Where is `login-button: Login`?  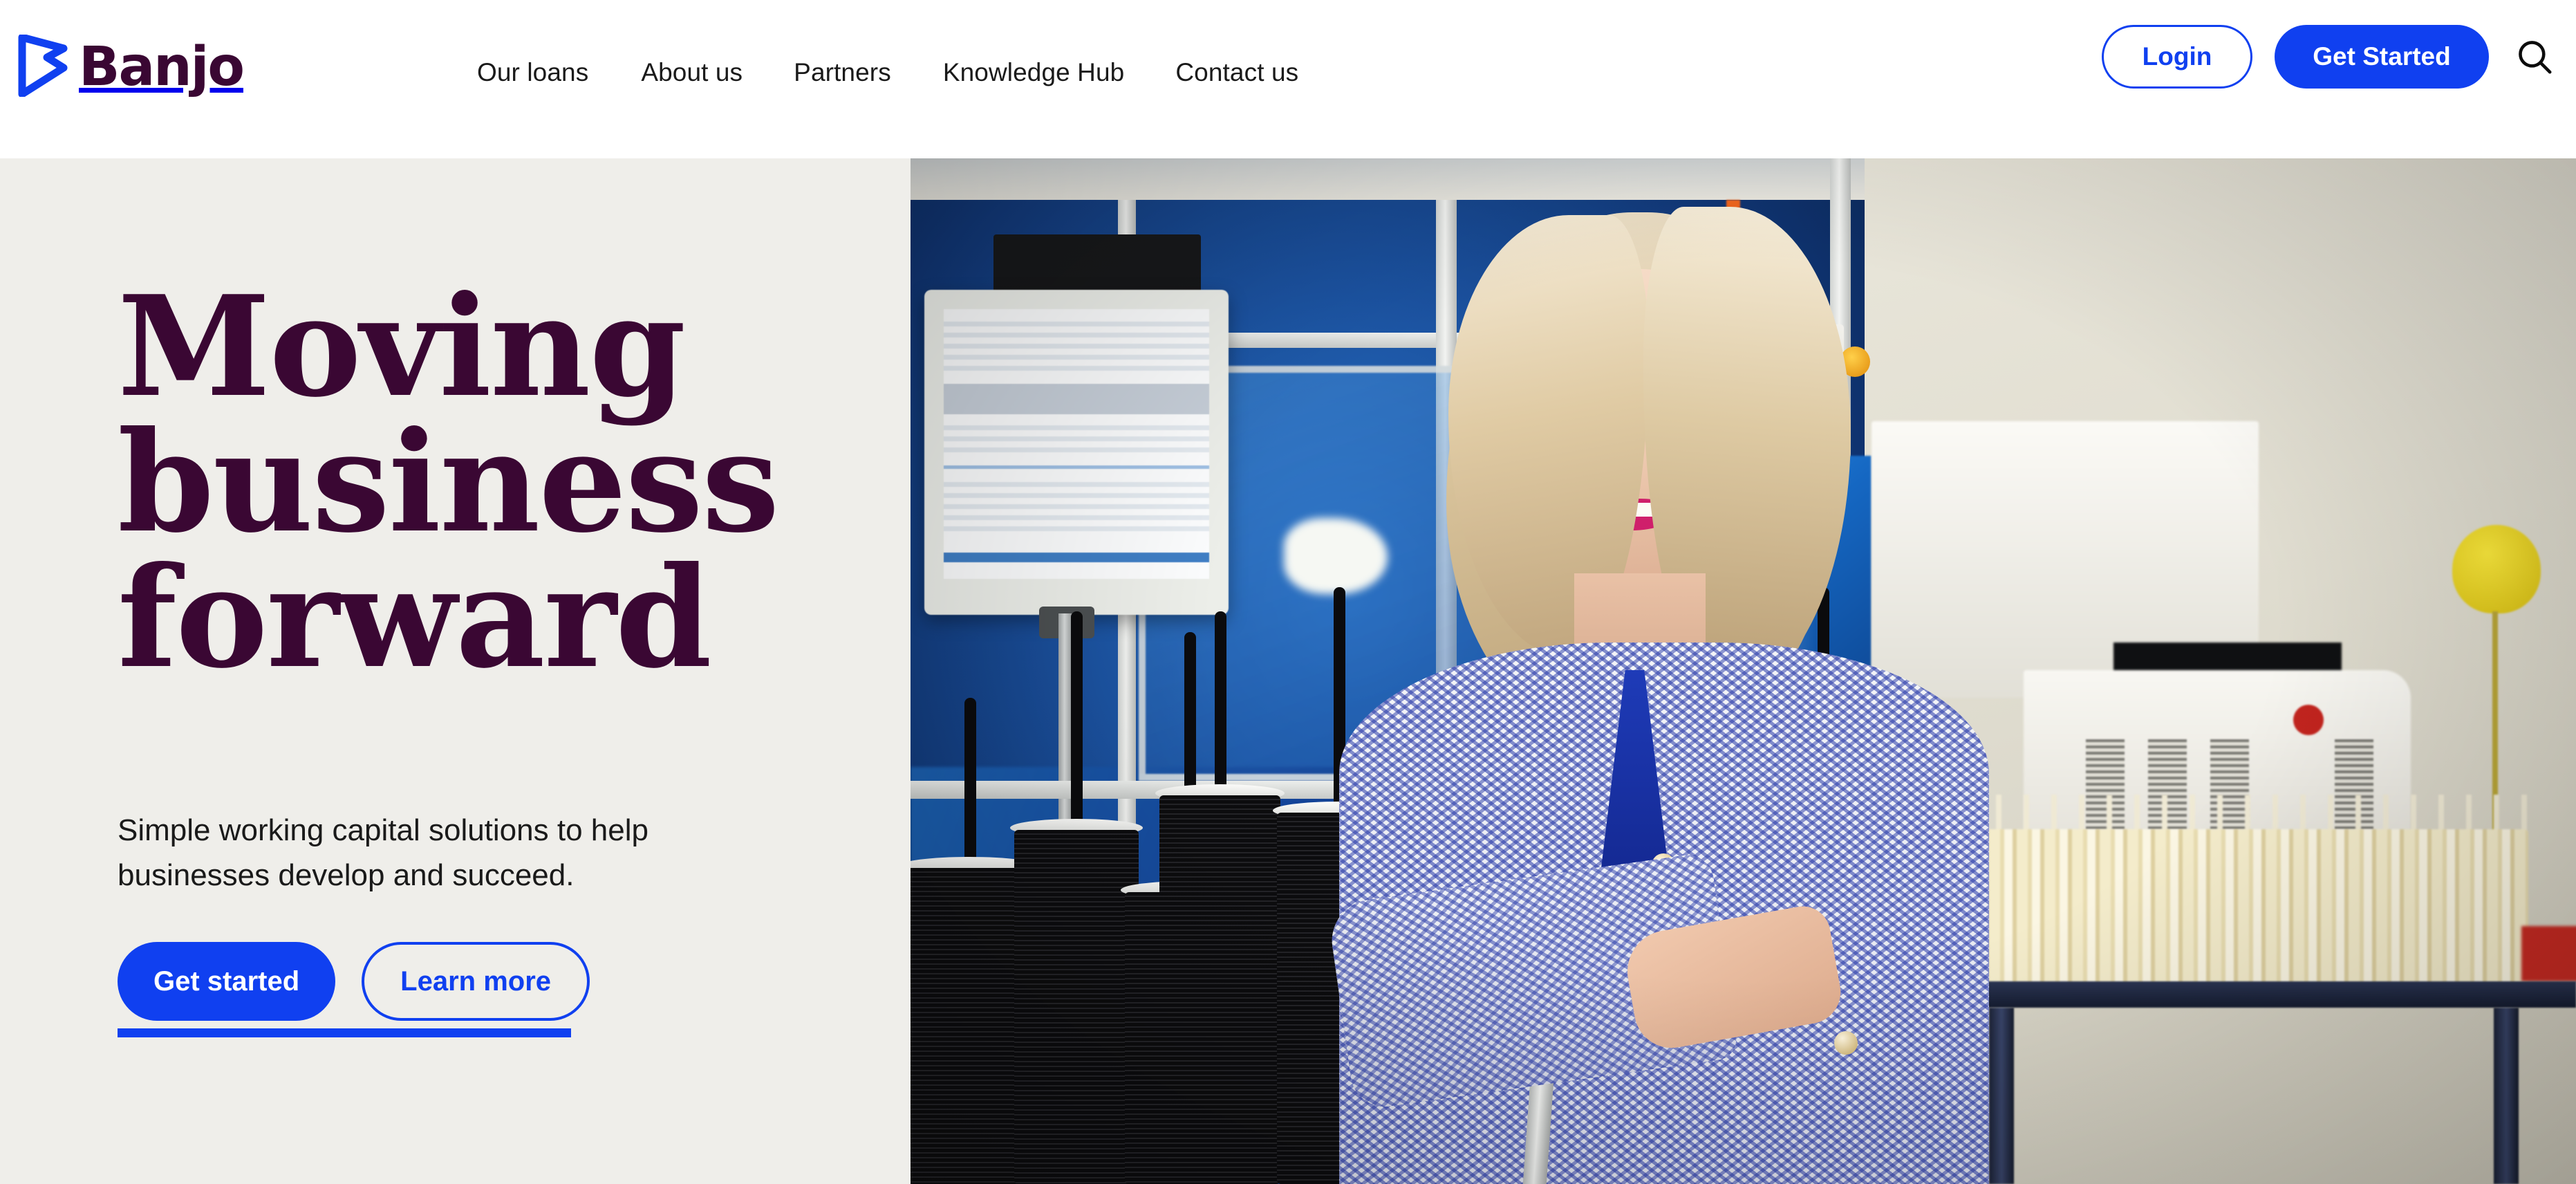 login-button: Login is located at coordinates (2177, 57).